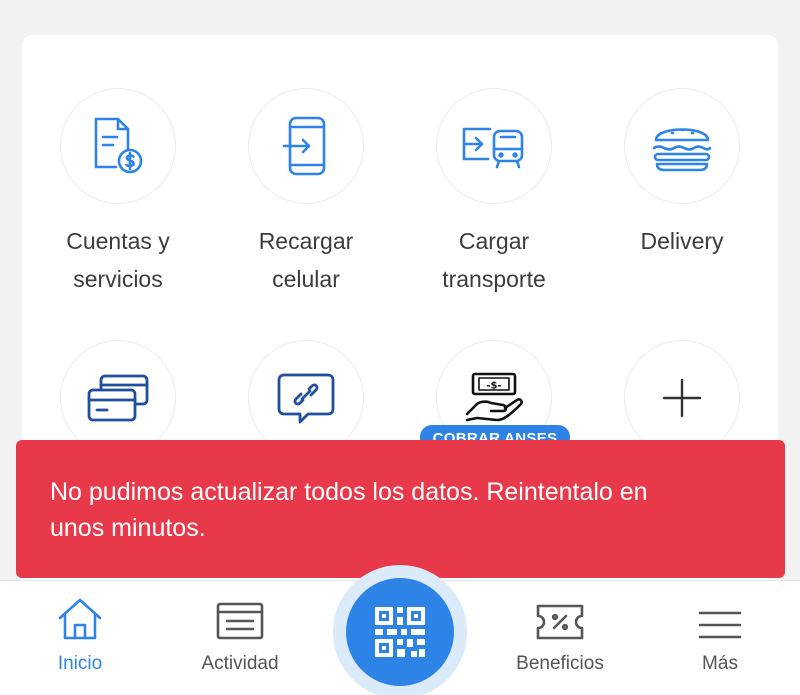  I want to click on burger-icon, so click(682, 150).